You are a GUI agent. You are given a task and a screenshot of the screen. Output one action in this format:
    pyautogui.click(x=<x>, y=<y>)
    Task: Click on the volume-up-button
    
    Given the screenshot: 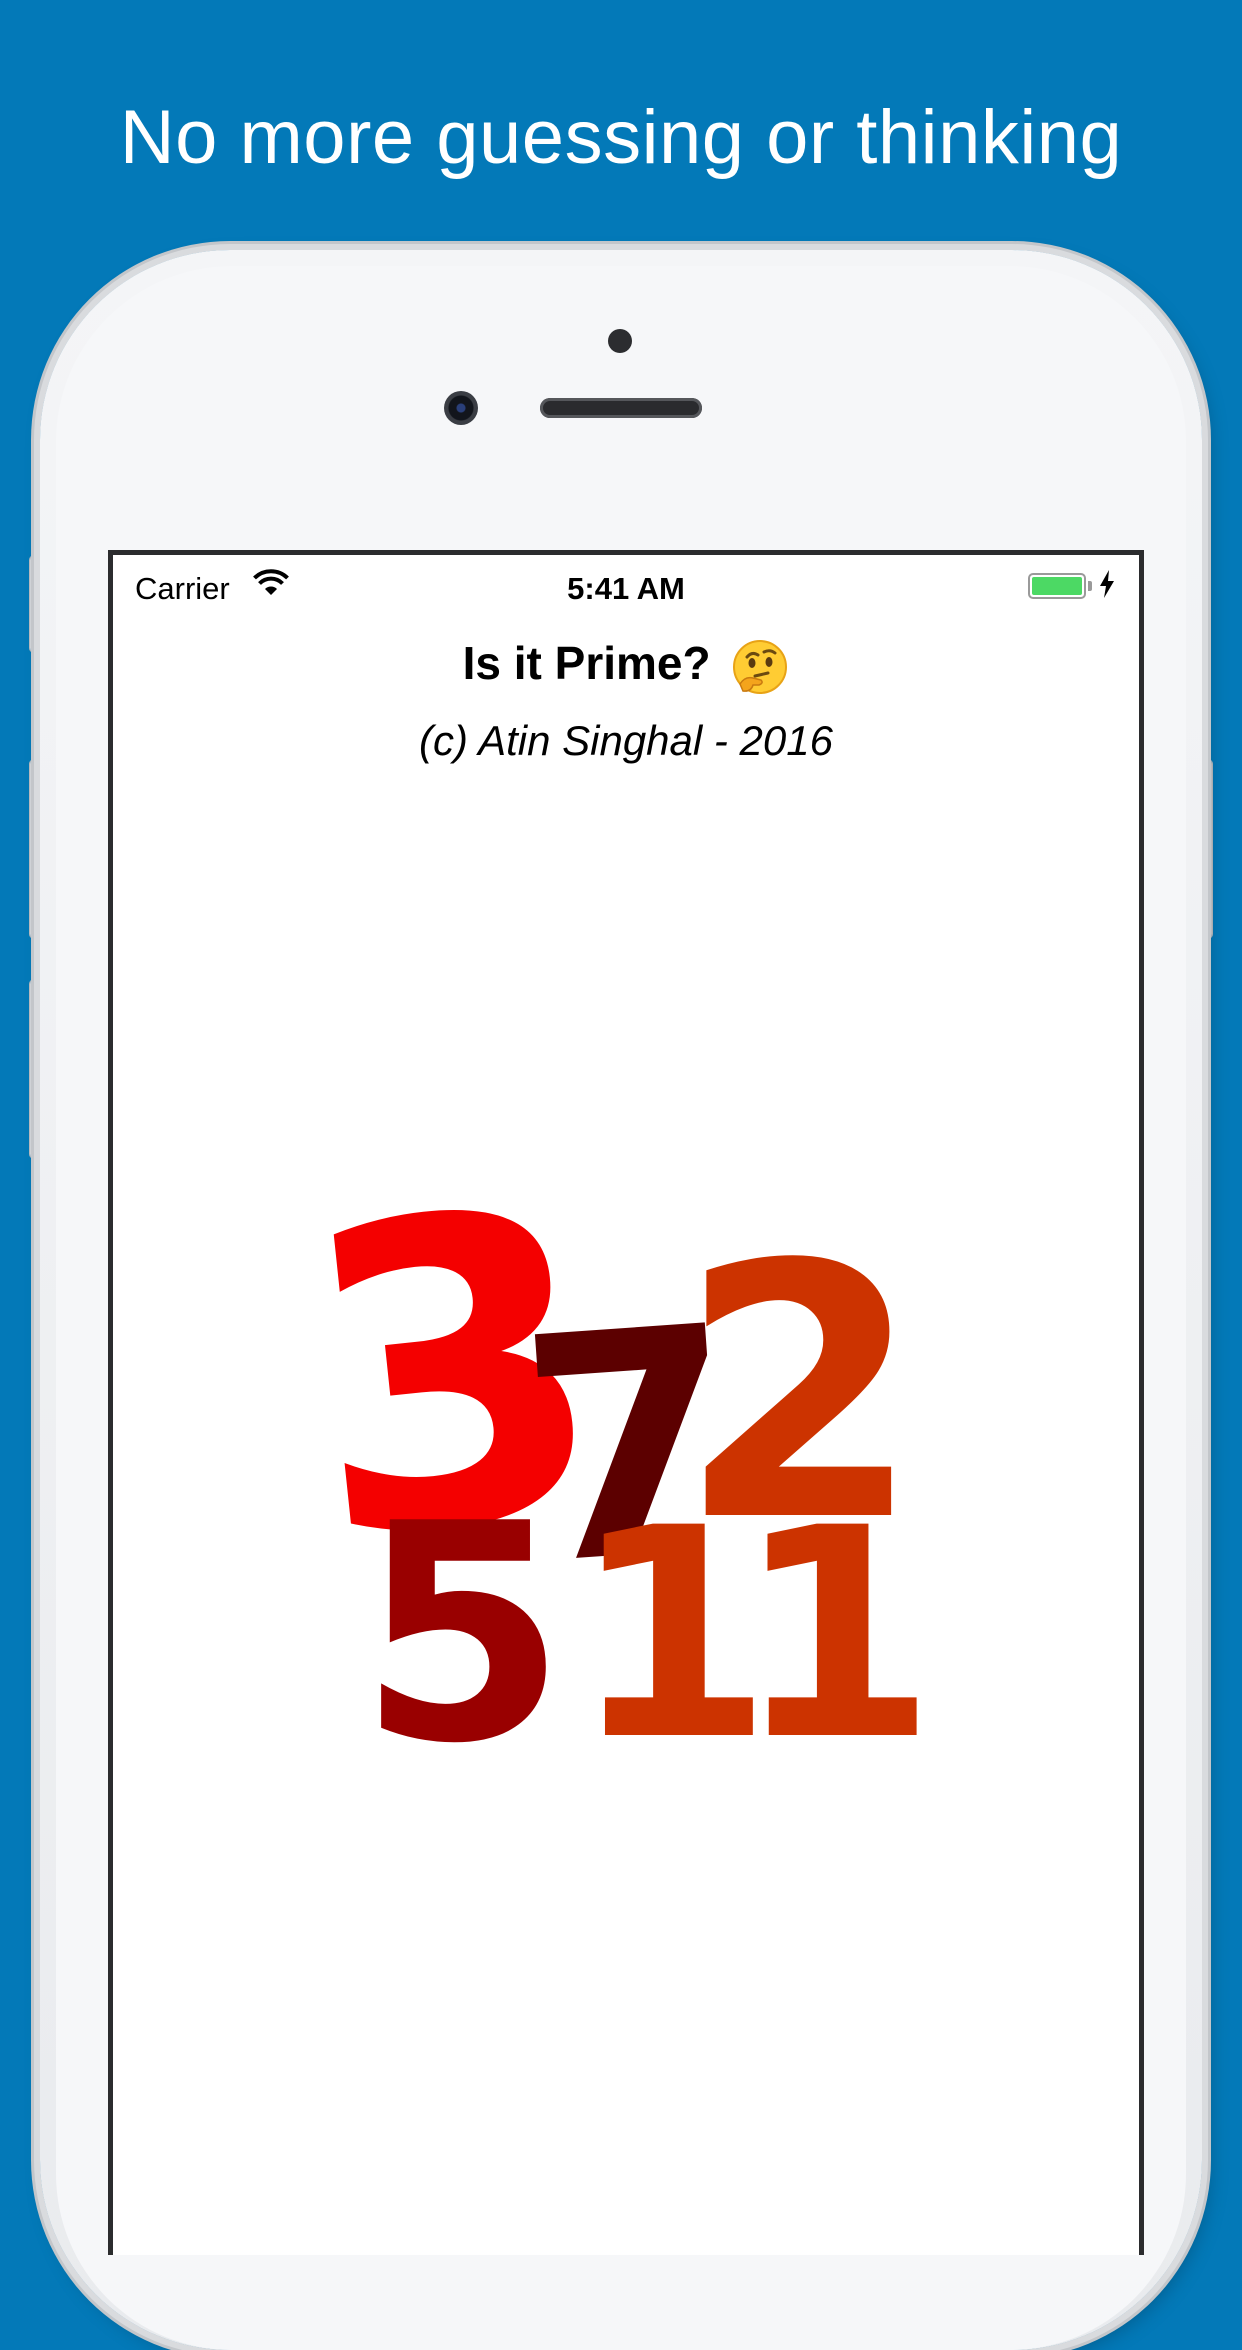 What is the action you would take?
    pyautogui.click(x=35, y=849)
    